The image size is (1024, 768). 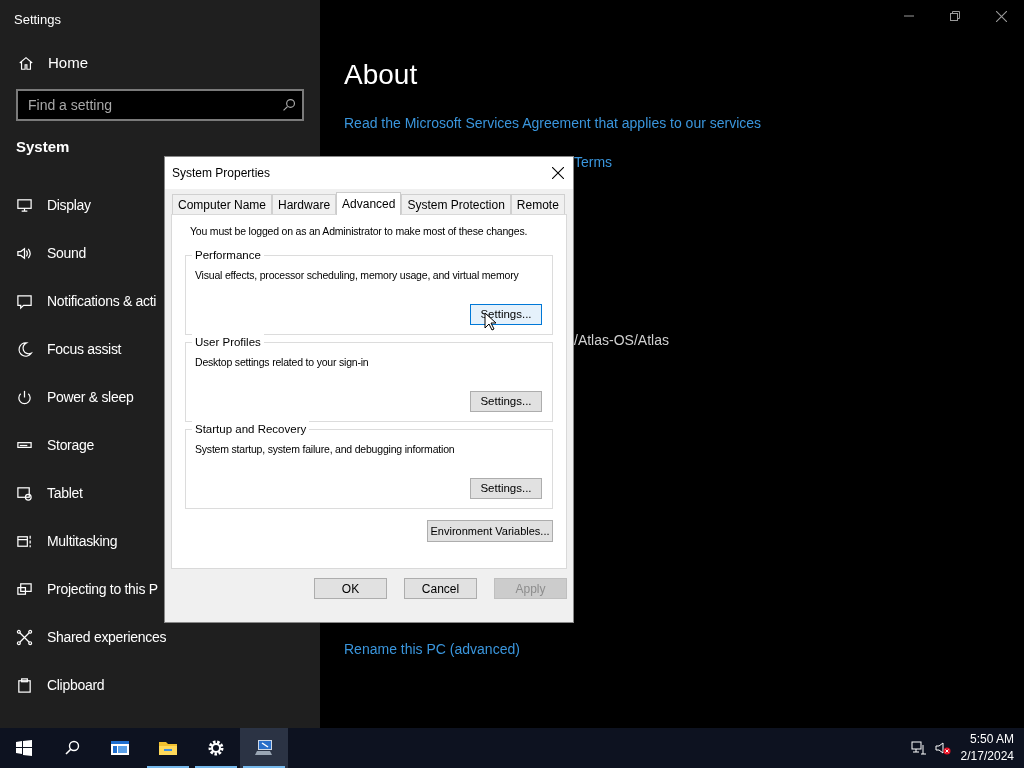 I want to click on sidebar-item: Multitasking, so click(x=160, y=541).